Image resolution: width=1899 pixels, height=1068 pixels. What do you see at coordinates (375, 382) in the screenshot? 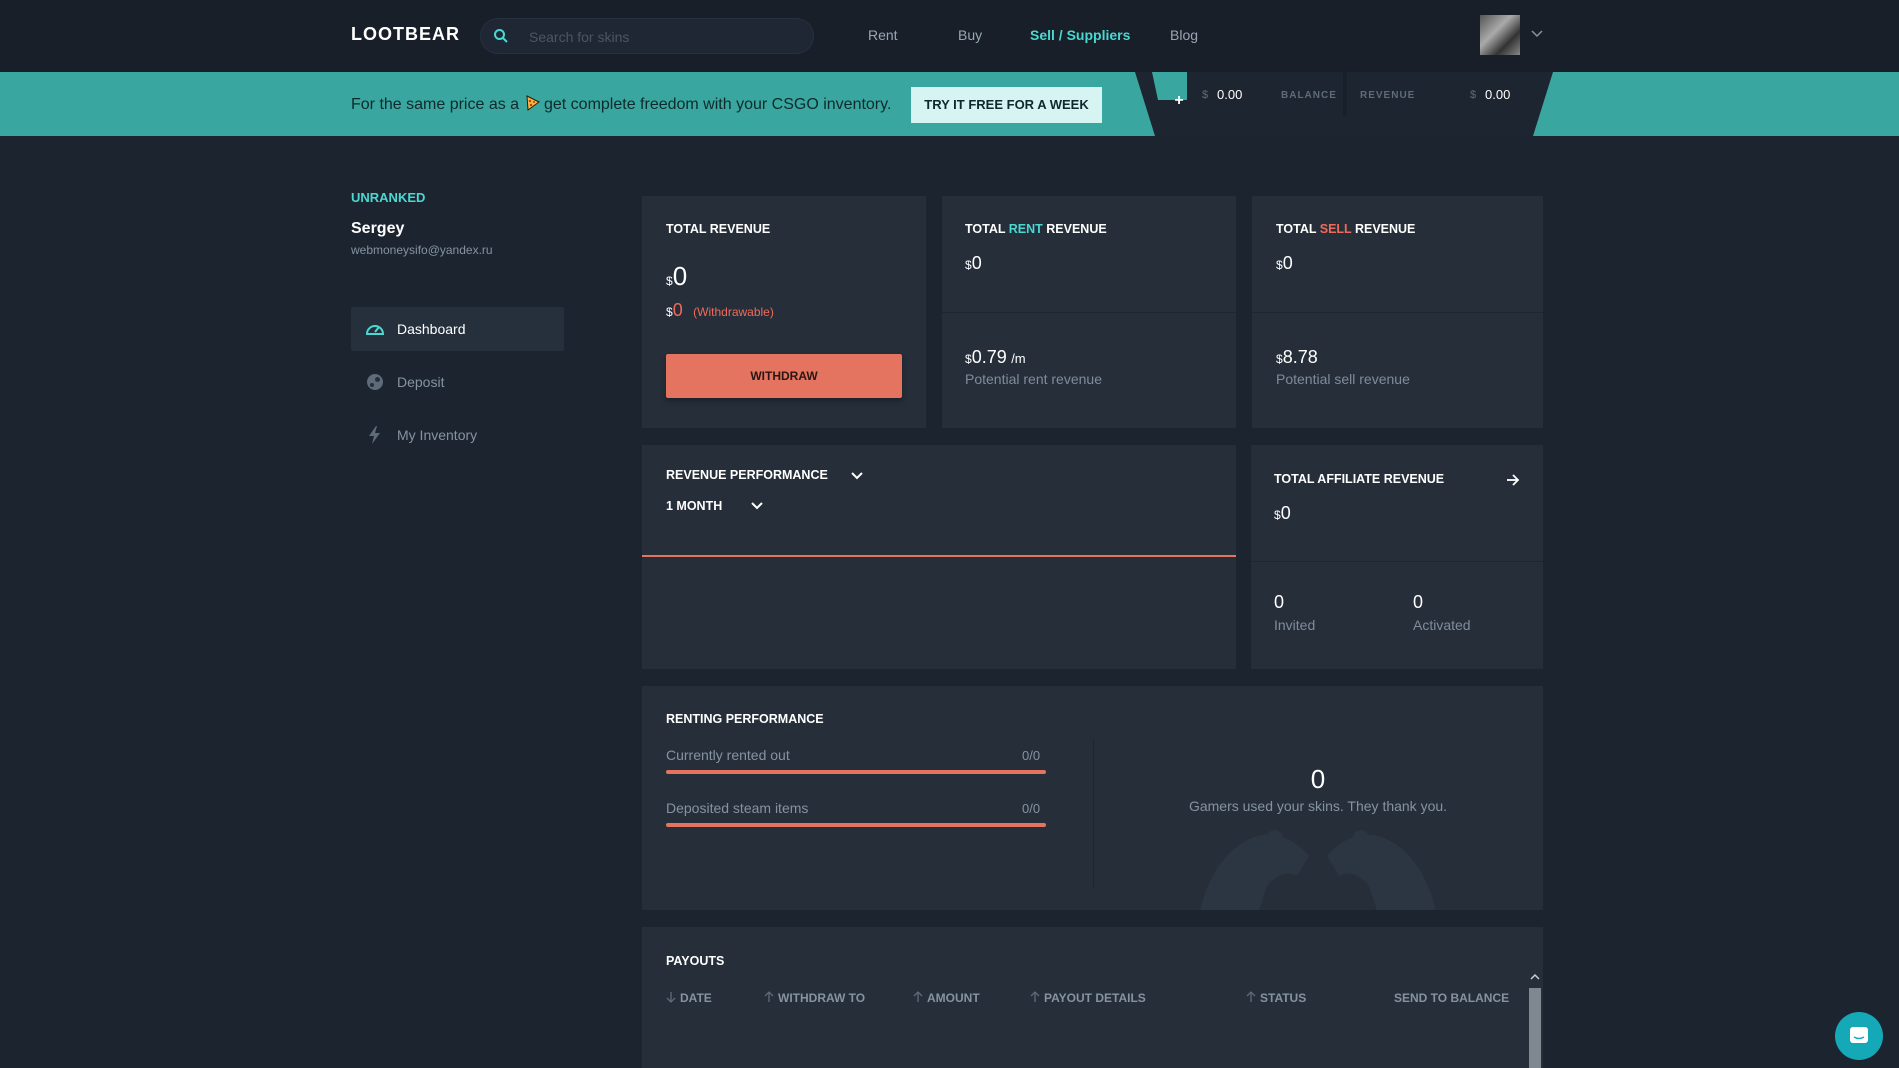
I see `steam-icon` at bounding box center [375, 382].